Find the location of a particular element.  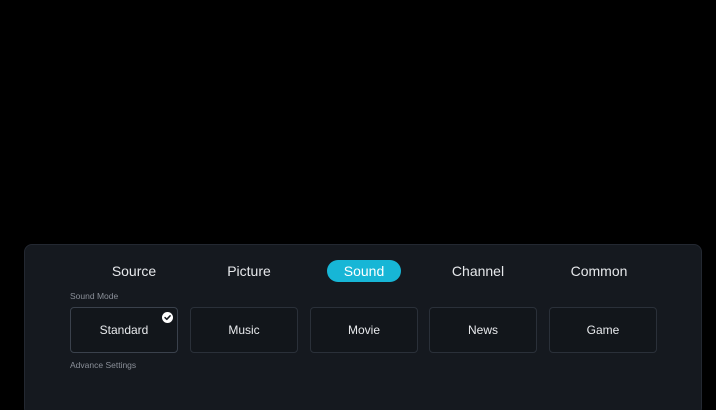

sound-mode-standard: Standard is located at coordinates (124, 330).